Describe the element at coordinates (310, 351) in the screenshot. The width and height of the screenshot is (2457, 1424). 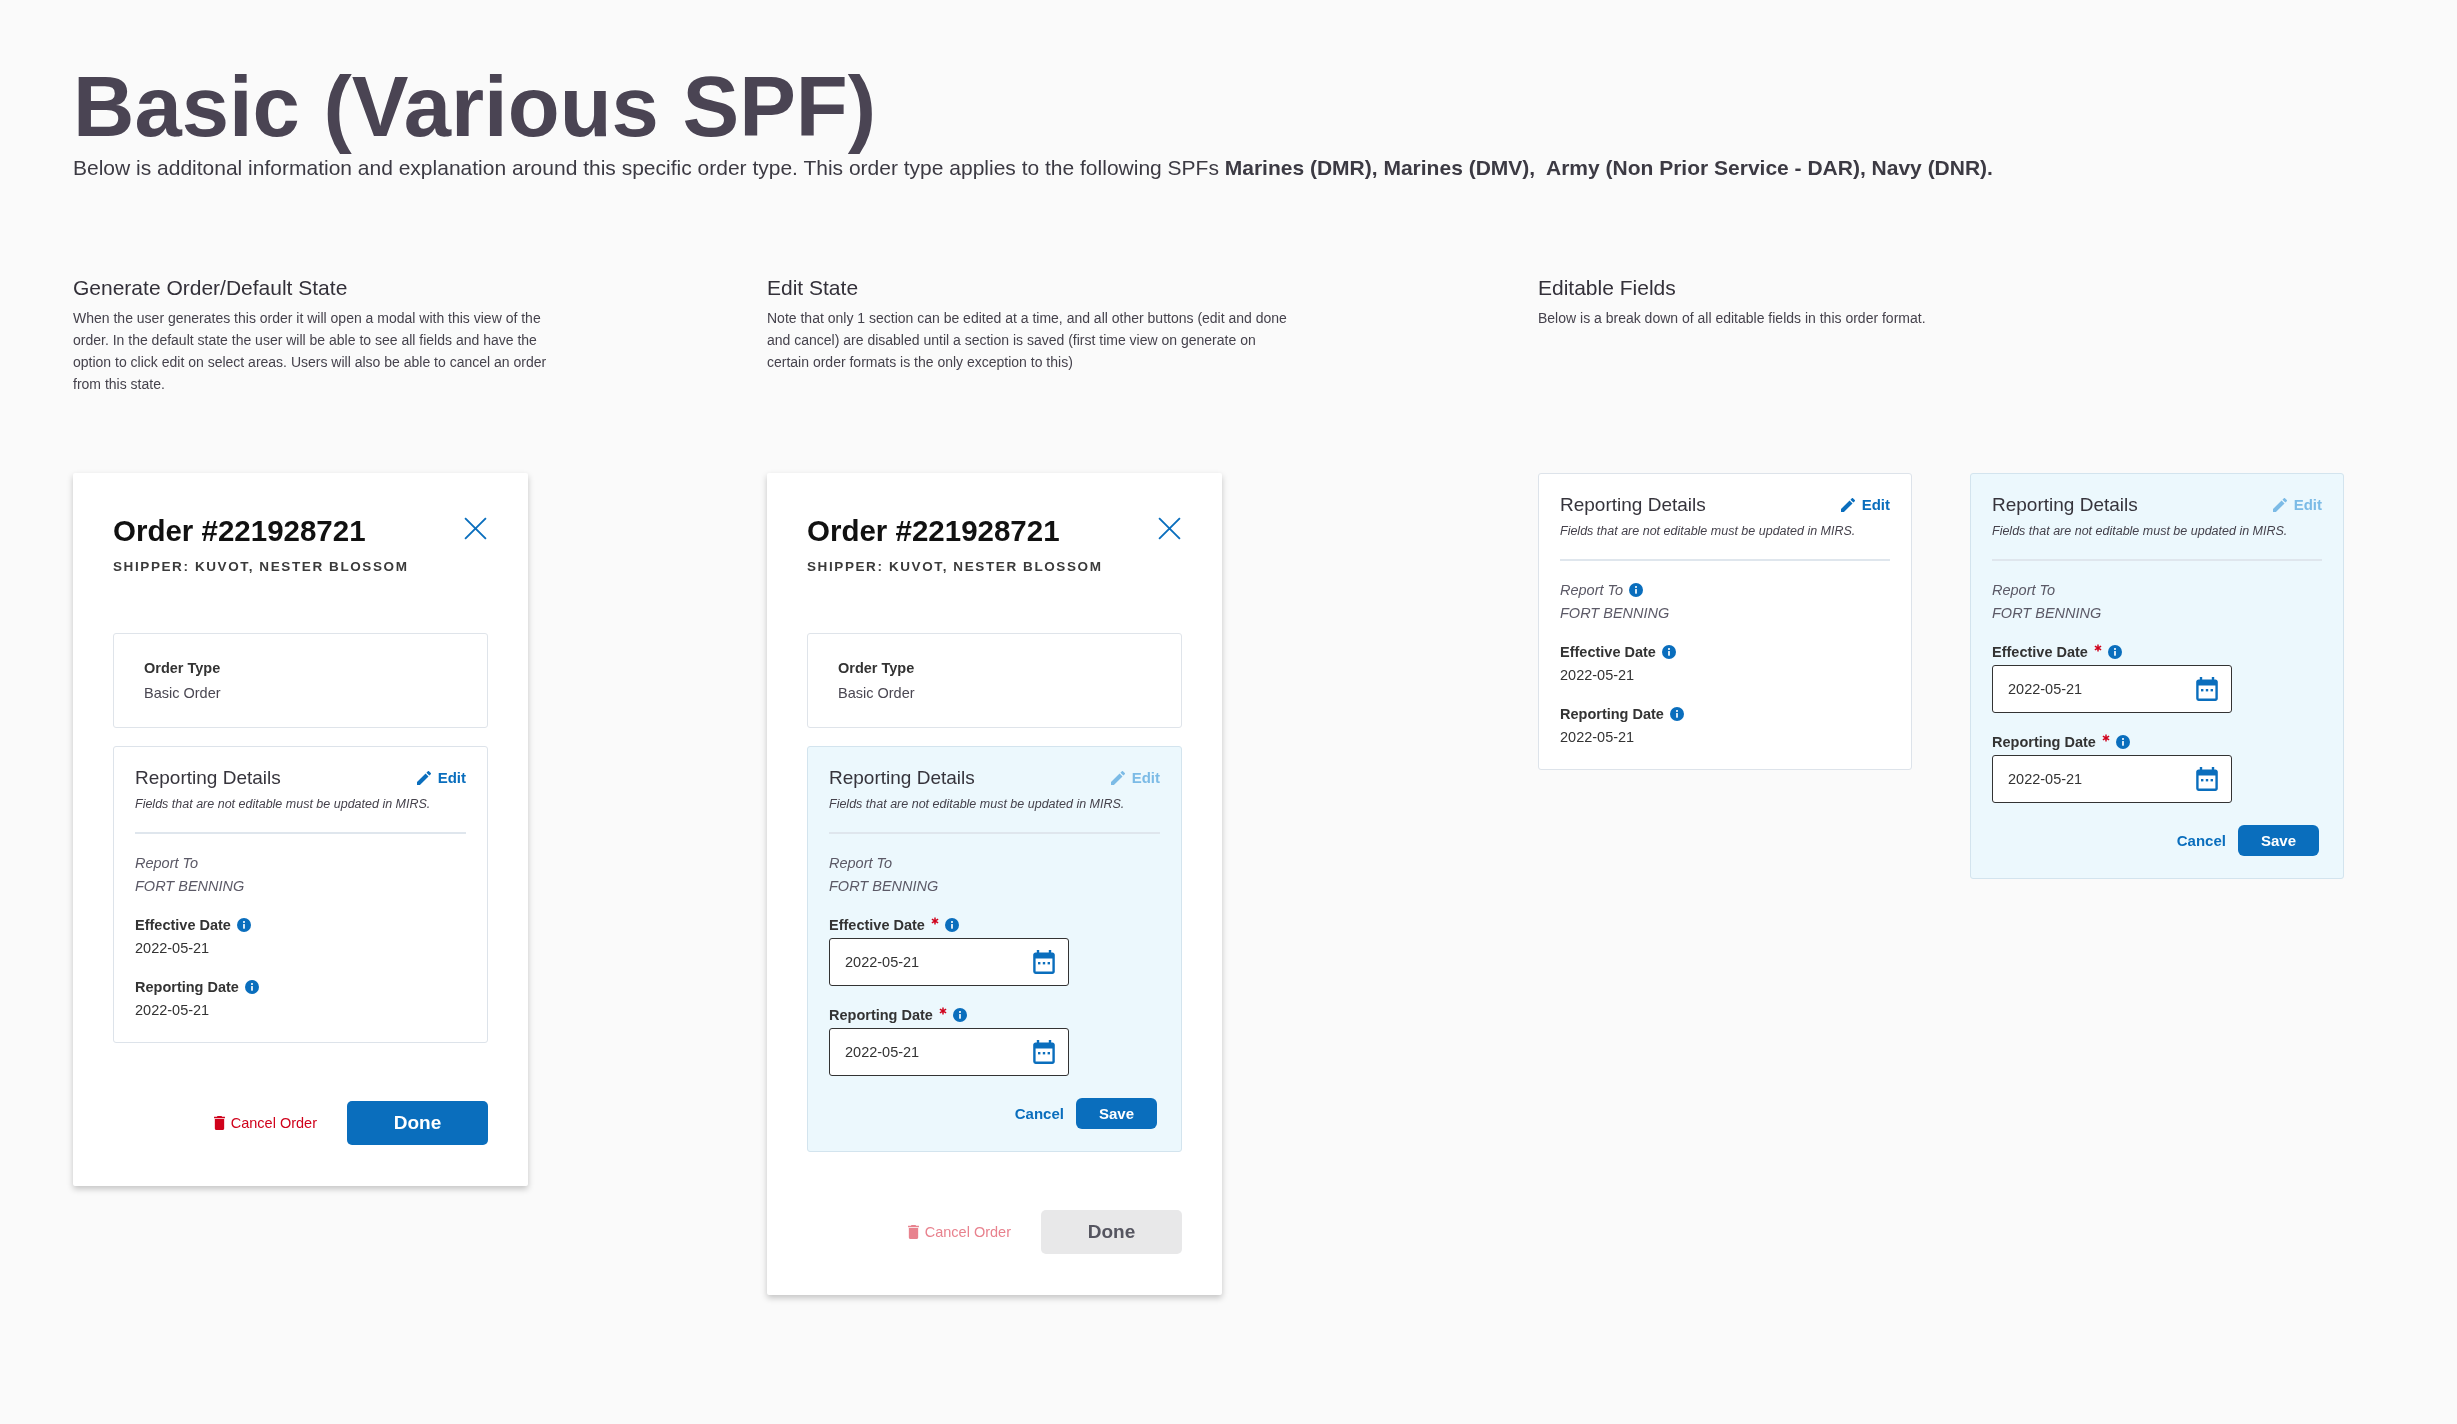
I see `section-description: When the user generates this order it will open a modal with this view of the order. In the default state the user will be able to see all fields and have the option to click edit on select areas. Users will also be able to cancel an order from this state.` at that location.